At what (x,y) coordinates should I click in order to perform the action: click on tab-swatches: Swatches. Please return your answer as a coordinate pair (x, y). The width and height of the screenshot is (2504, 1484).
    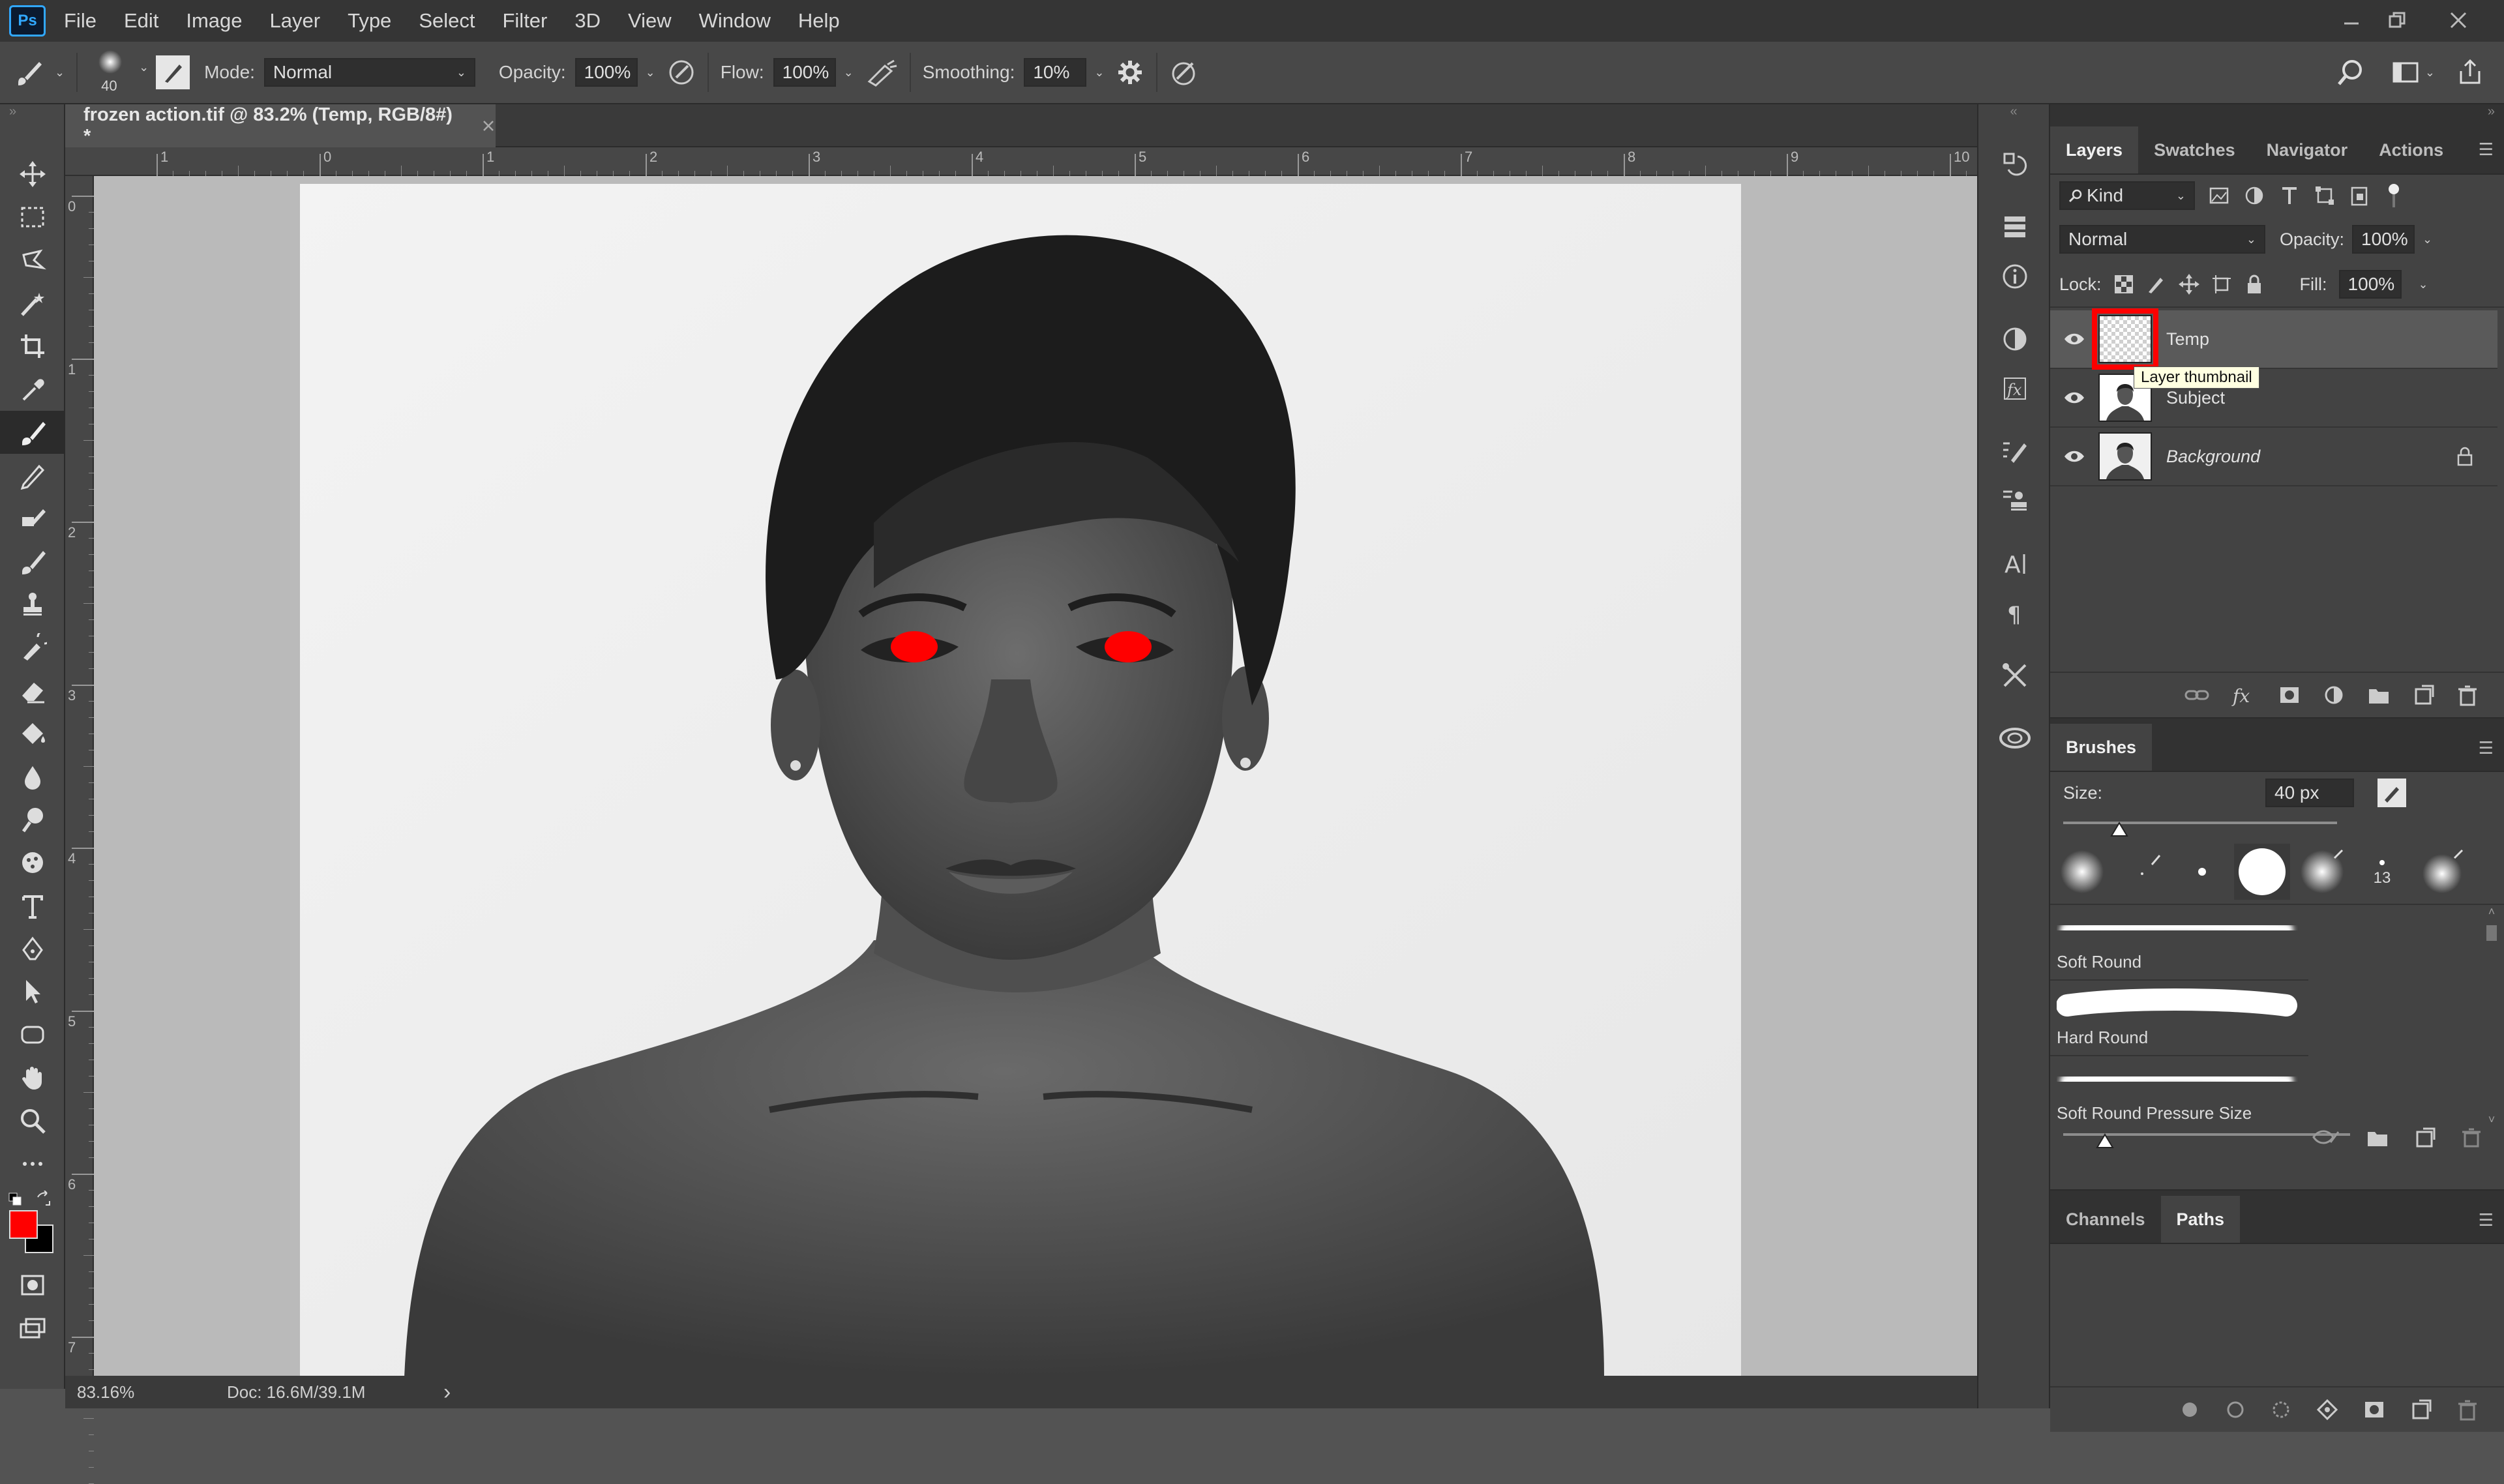
    Looking at the image, I should click on (2194, 149).